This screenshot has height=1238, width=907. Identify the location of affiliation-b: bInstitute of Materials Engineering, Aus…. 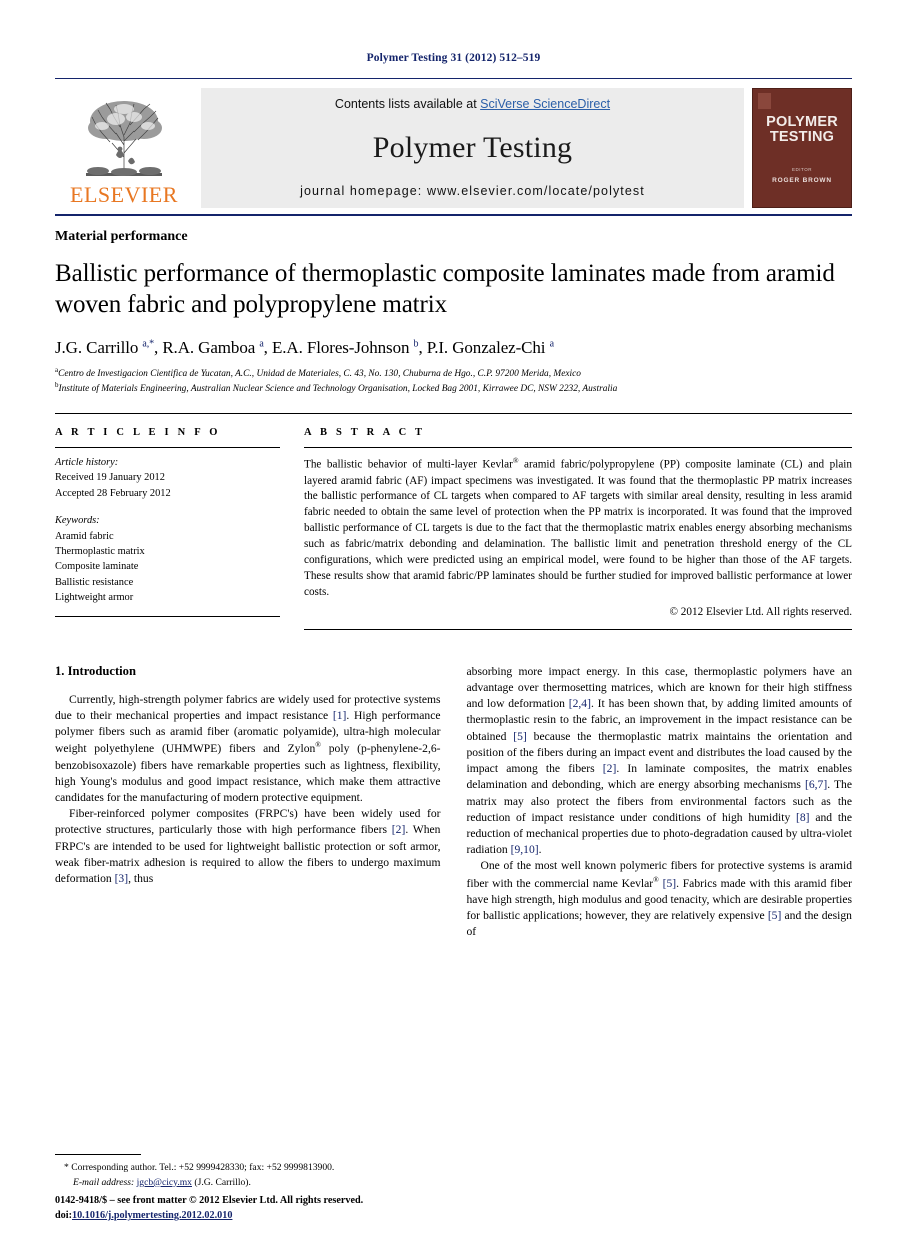
(336, 388).